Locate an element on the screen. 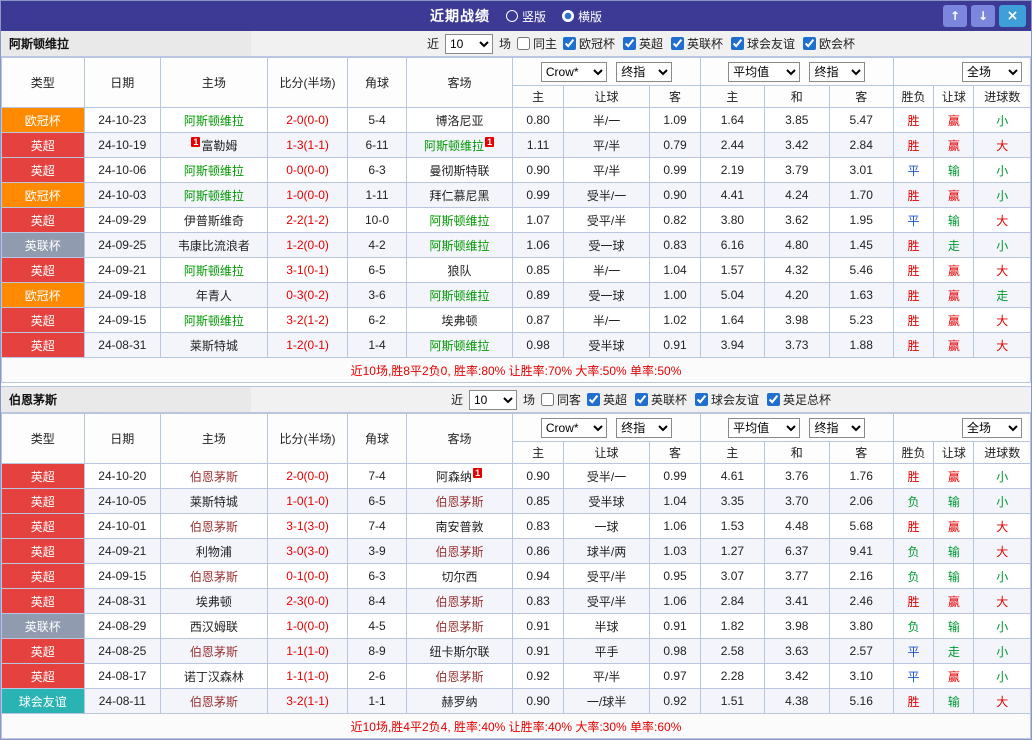 Image resolution: width=1032 pixels, height=740 pixels. layout-vertical-radio: 竖版 is located at coordinates (525, 16).